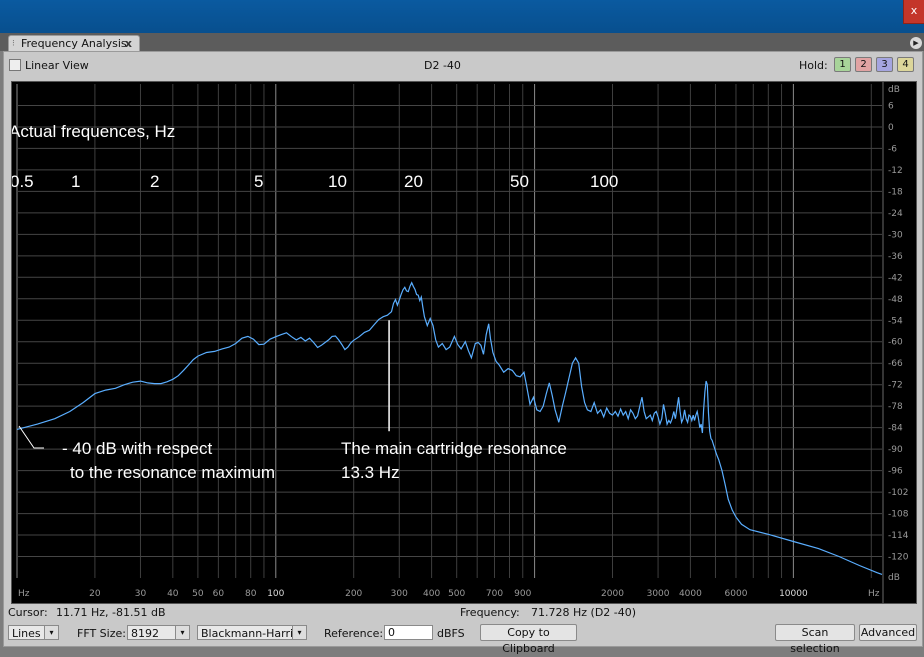 The height and width of the screenshot is (657, 924). I want to click on y-tick-label: -66, so click(895, 364).